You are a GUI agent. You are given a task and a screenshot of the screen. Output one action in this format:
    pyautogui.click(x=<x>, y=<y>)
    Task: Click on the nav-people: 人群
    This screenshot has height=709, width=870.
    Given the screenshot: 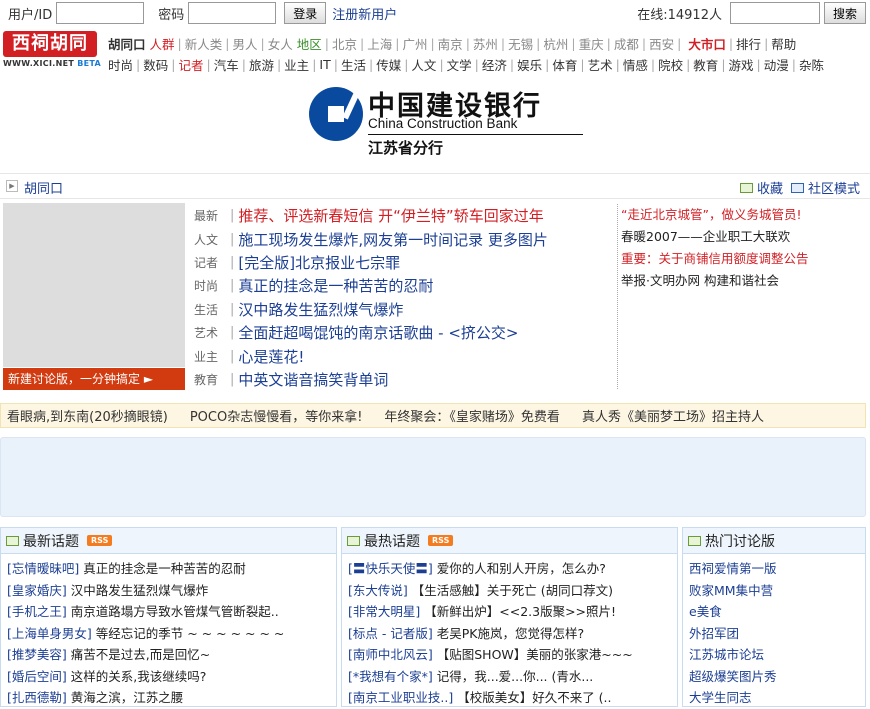 What is the action you would take?
    pyautogui.click(x=162, y=43)
    